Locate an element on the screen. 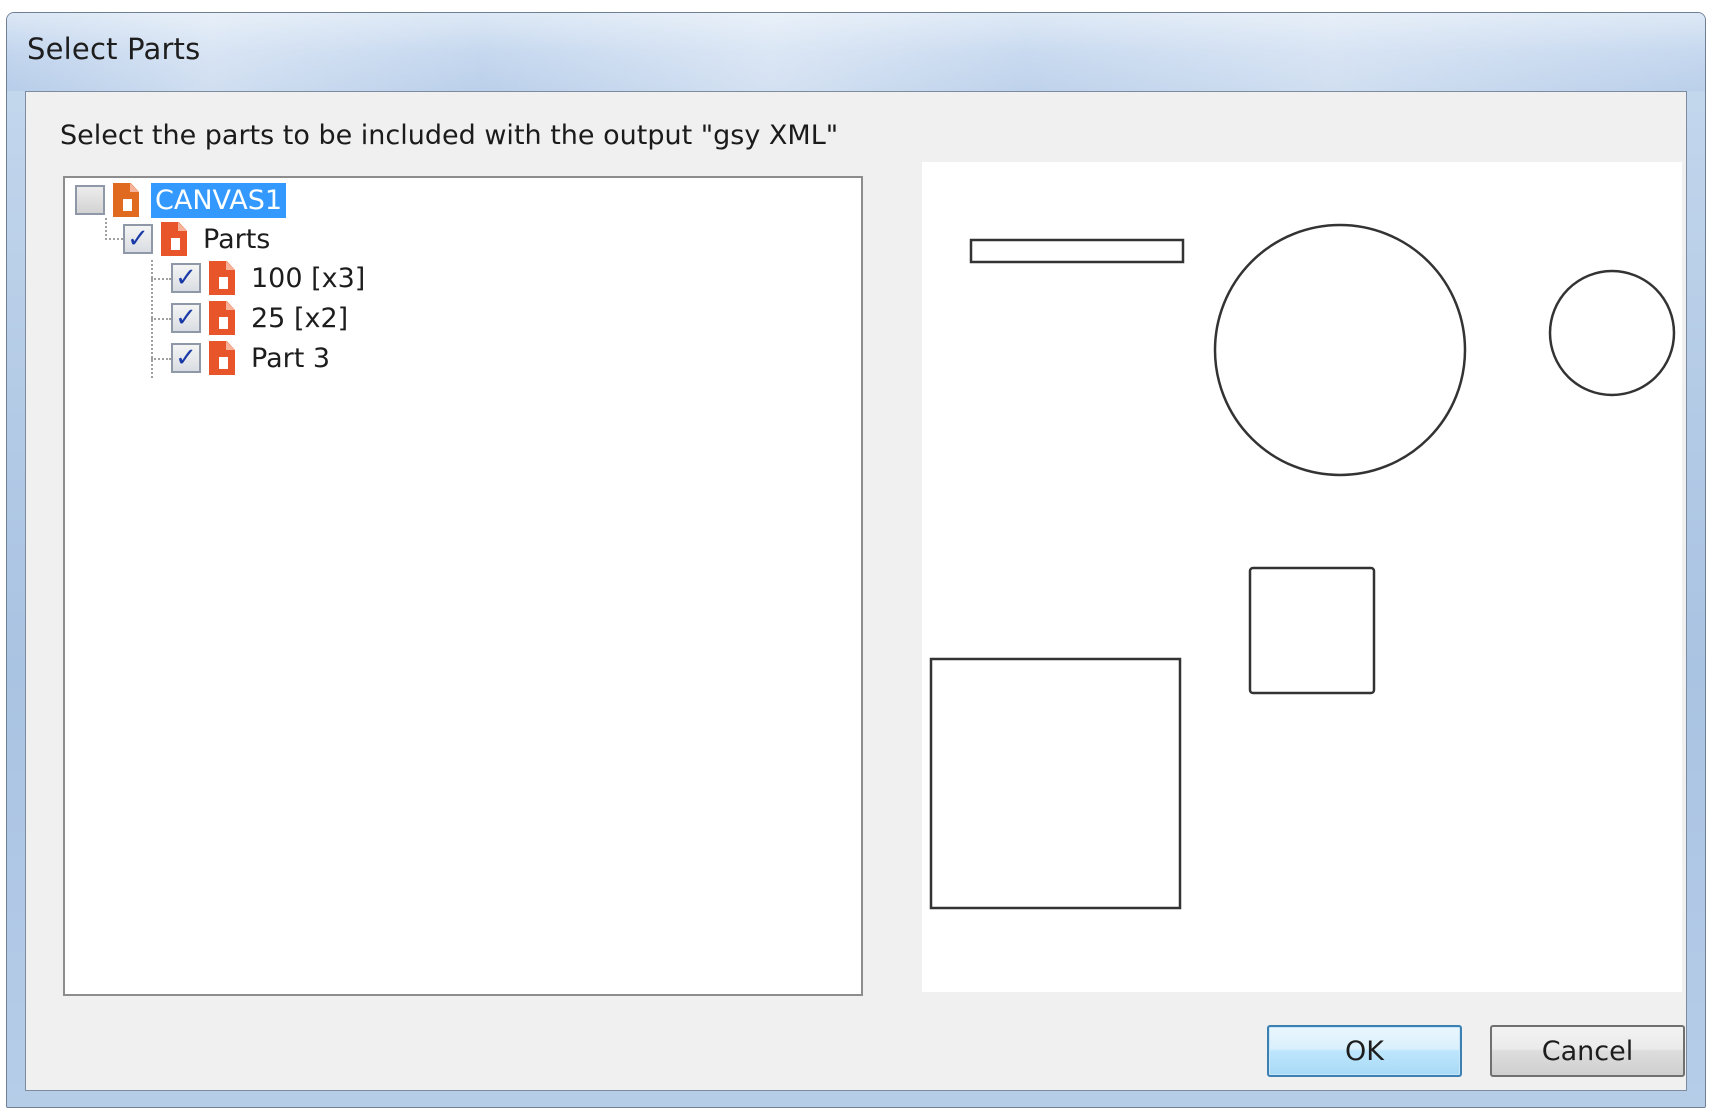 The width and height of the screenshot is (1723, 1120). tree-node-label: CANVAS1 is located at coordinates (219, 200).